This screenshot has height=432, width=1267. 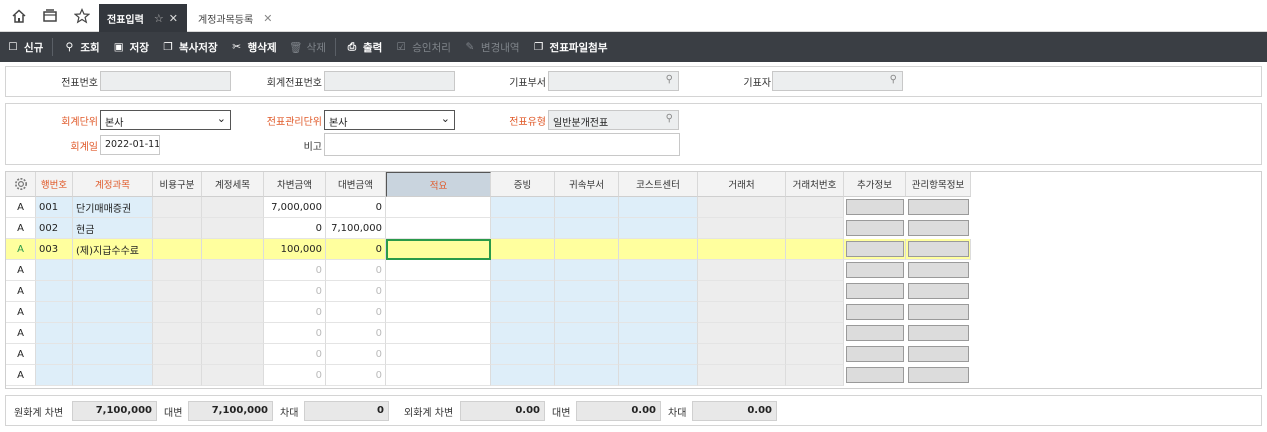 What do you see at coordinates (231, 18) in the screenshot?
I see `tab-account-registration: 계정과목등록 ✕` at bounding box center [231, 18].